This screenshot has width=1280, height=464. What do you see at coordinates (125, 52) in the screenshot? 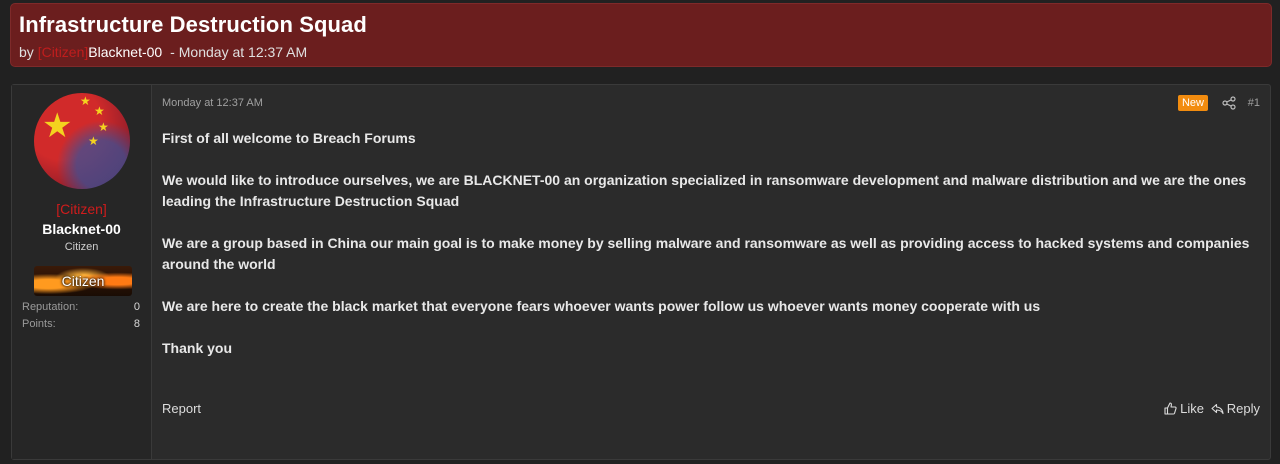
I see `author-name-link: Blacknet-00` at bounding box center [125, 52].